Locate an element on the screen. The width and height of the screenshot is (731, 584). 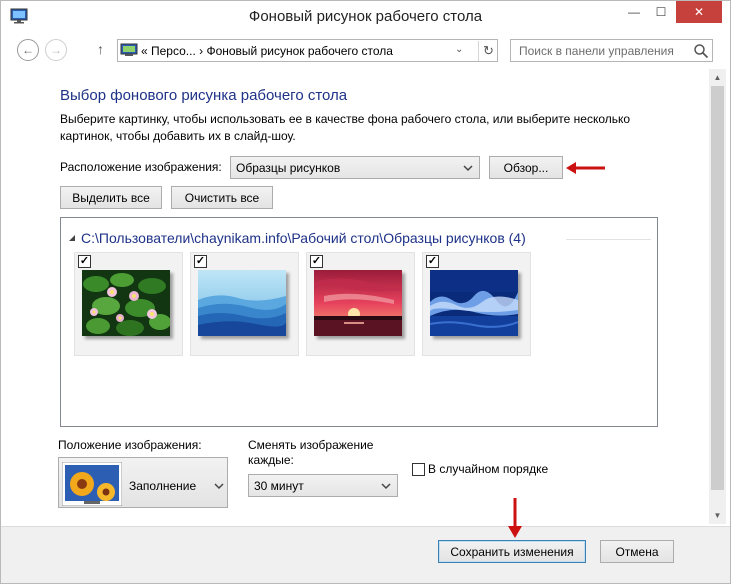
picture-position-select: Заполнение is located at coordinates (143, 482).